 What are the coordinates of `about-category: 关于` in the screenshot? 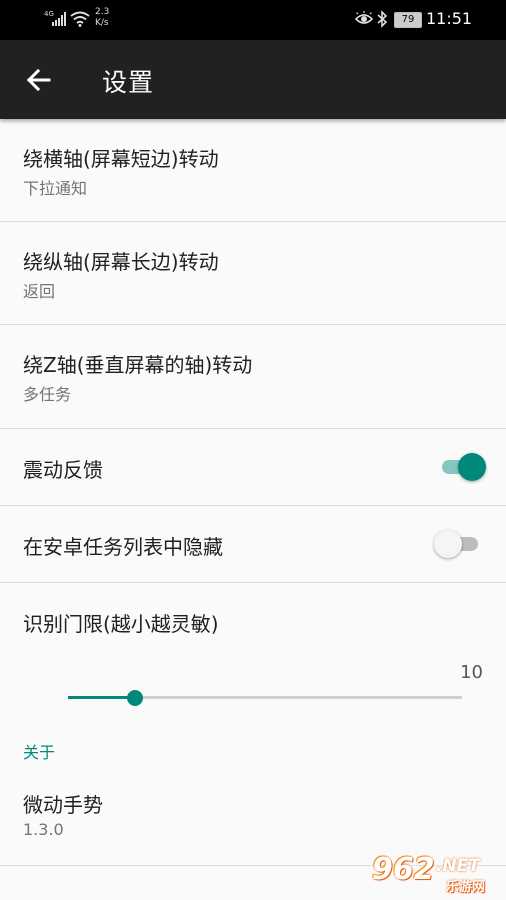 It's located at (39, 752).